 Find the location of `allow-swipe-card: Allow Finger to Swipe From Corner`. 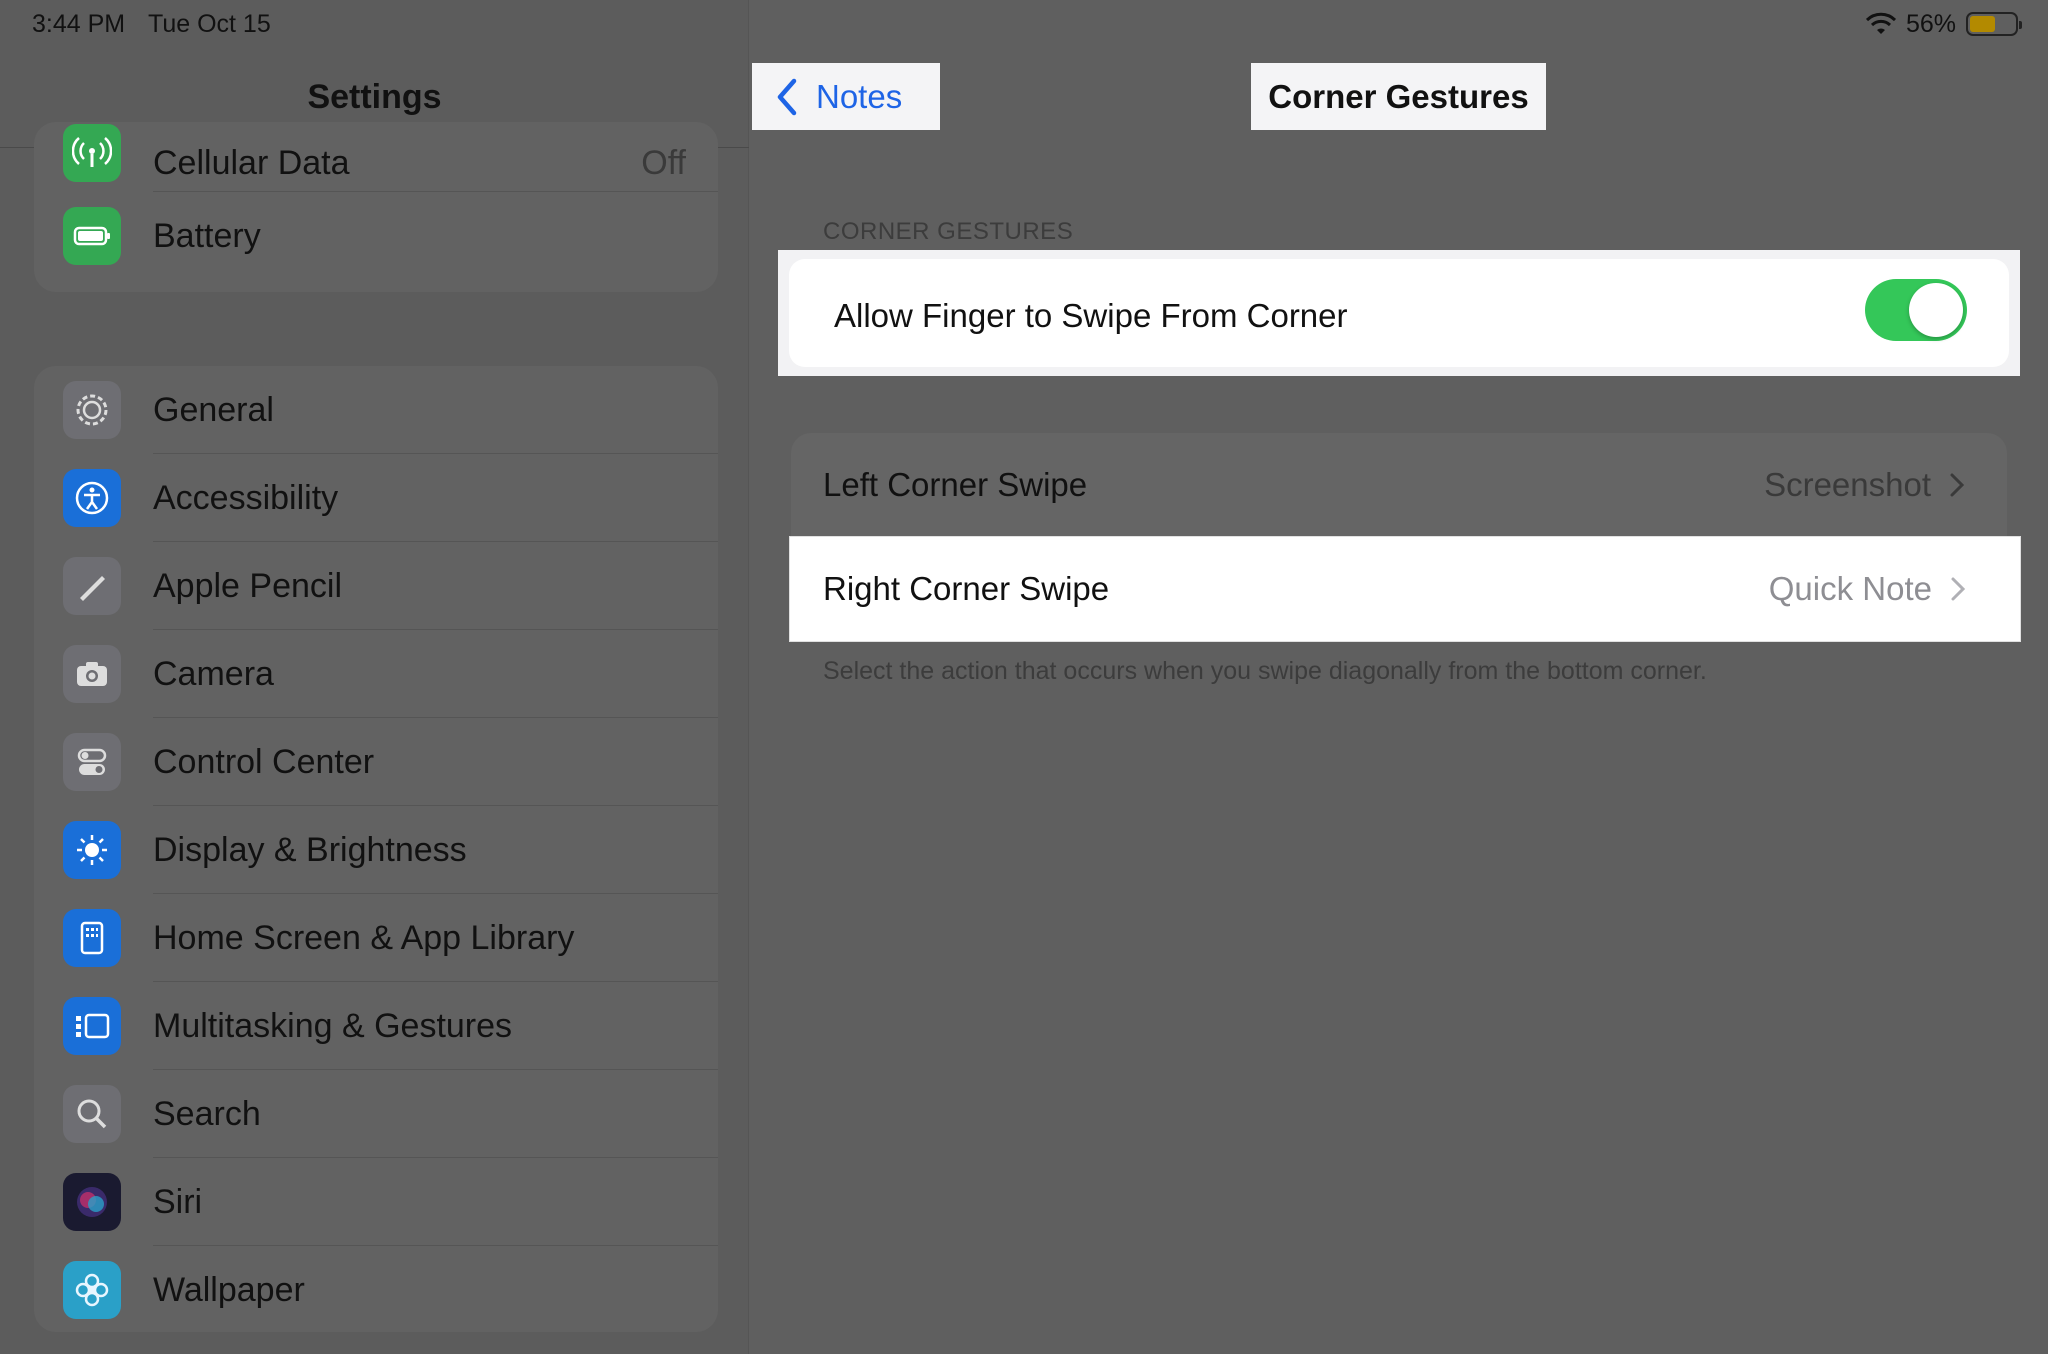

allow-swipe-card: Allow Finger to Swipe From Corner is located at coordinates (1399, 313).